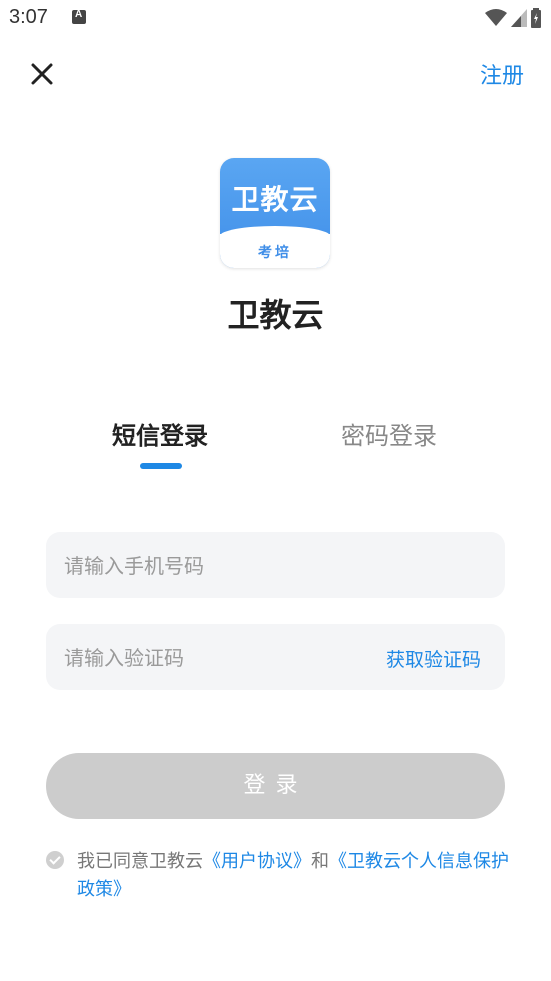 This screenshot has width=551, height=981. What do you see at coordinates (275, 199) in the screenshot?
I see `logo-title: 卫教云` at bounding box center [275, 199].